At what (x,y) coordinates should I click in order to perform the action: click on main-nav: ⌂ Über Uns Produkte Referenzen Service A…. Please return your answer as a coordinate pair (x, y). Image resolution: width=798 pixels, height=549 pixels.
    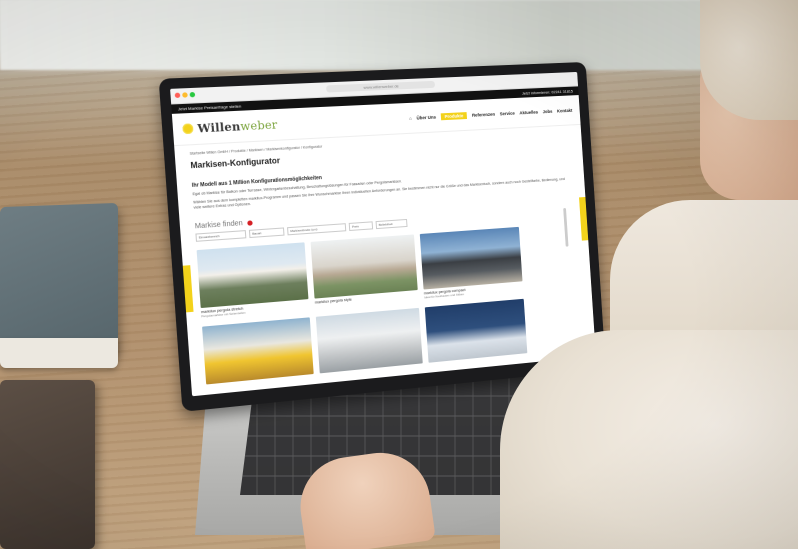
    Looking at the image, I should click on (491, 113).